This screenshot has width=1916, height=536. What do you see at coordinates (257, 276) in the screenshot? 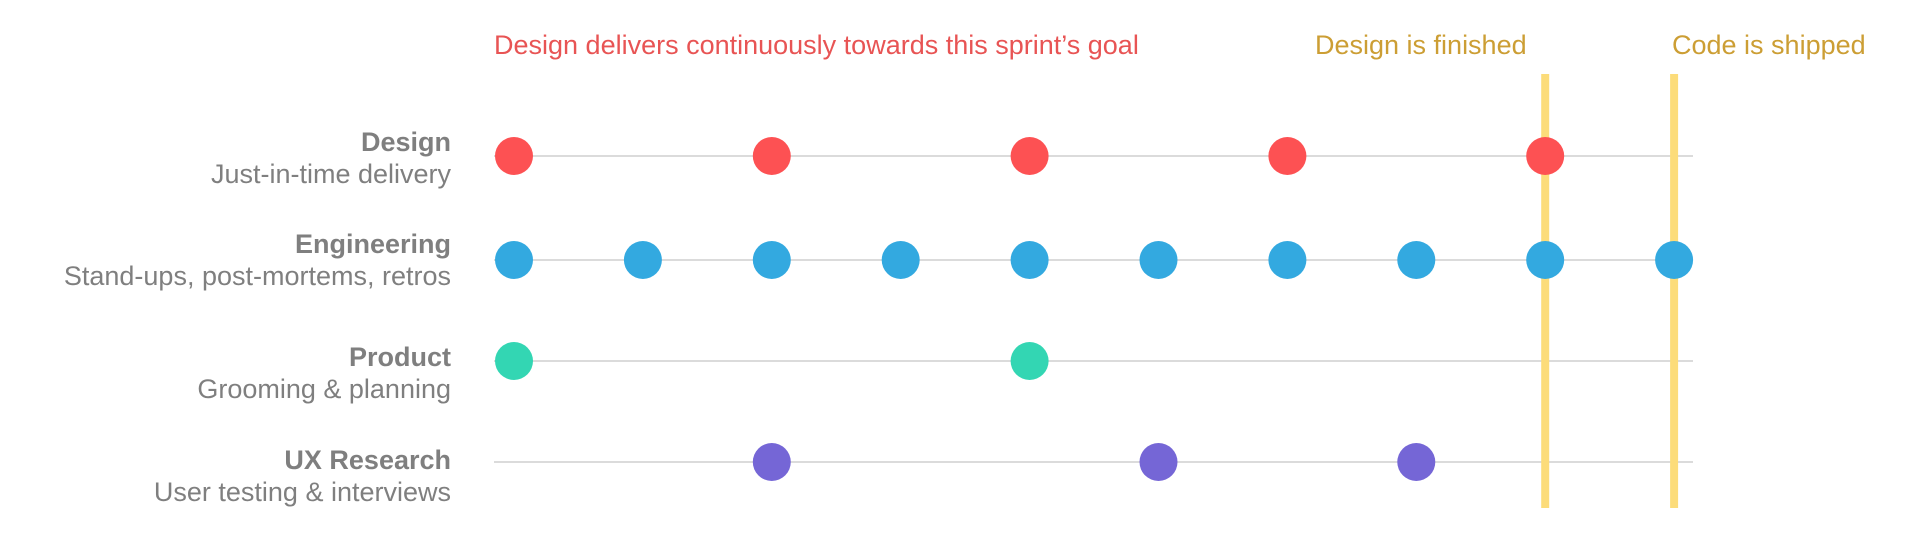
I see `lane-subtitle-engineering: Stand-ups, post-mortems, retros` at bounding box center [257, 276].